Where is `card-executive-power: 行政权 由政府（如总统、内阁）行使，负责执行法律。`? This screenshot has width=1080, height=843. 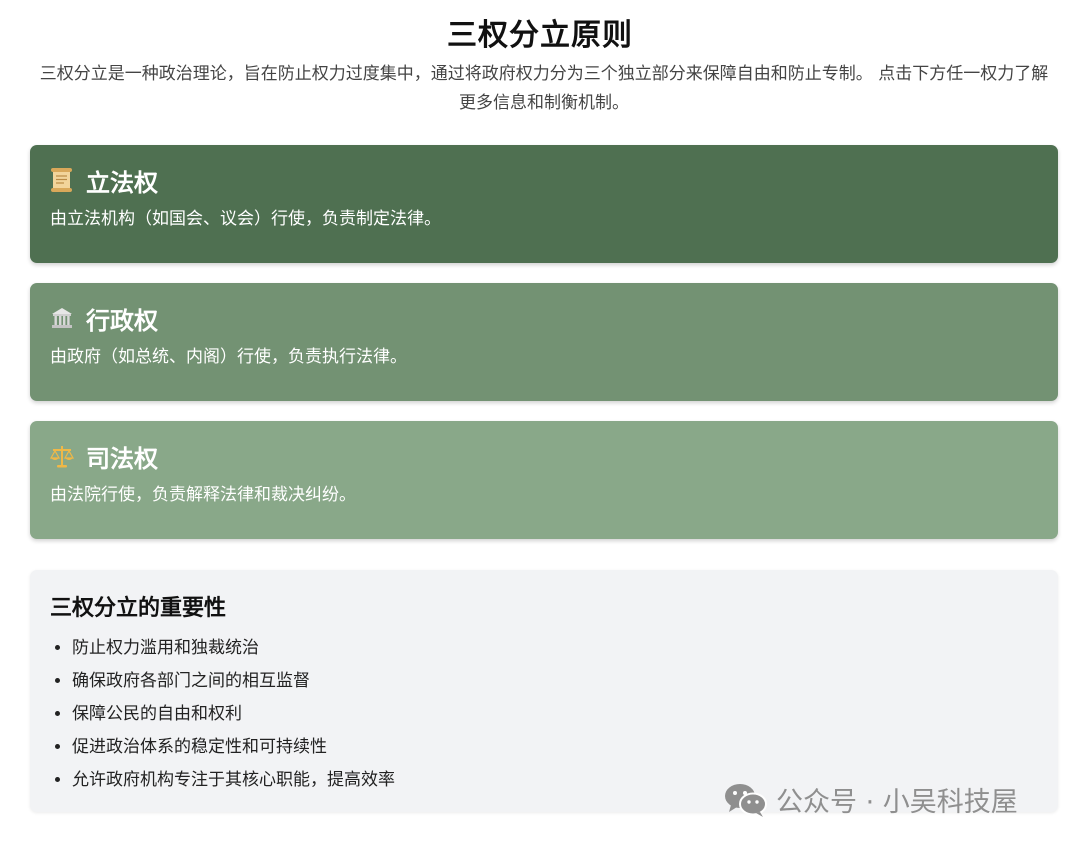
card-executive-power: 行政权 由政府（如总统、内阁）行使，负责执行法律。 is located at coordinates (544, 342).